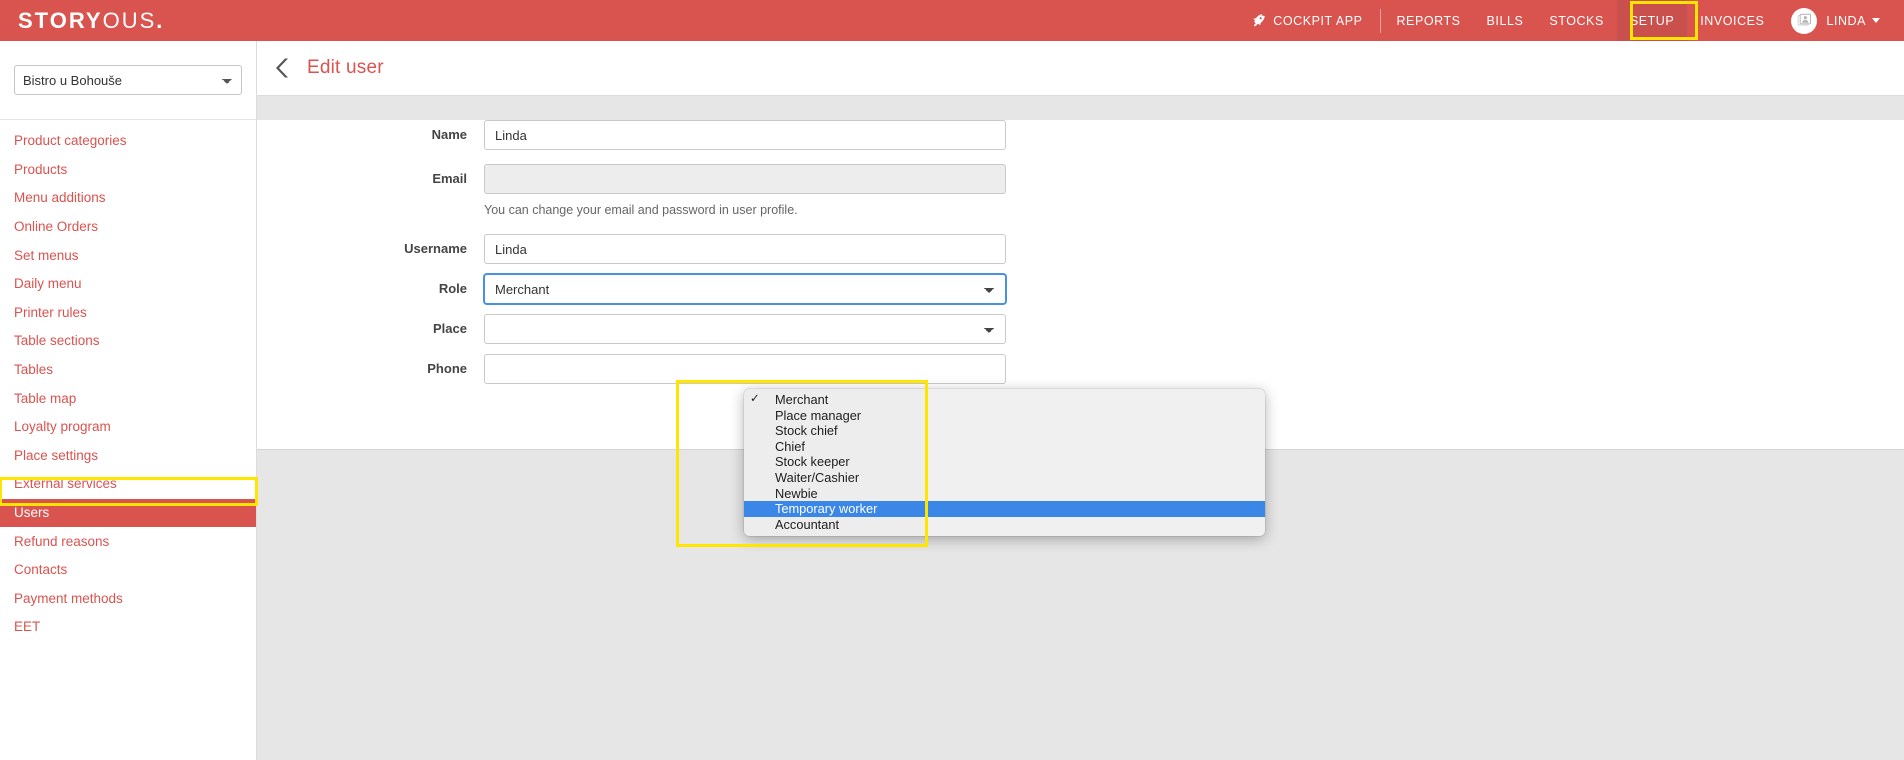 The height and width of the screenshot is (760, 1904). I want to click on nav-item-setup: SETUP, so click(1652, 20).